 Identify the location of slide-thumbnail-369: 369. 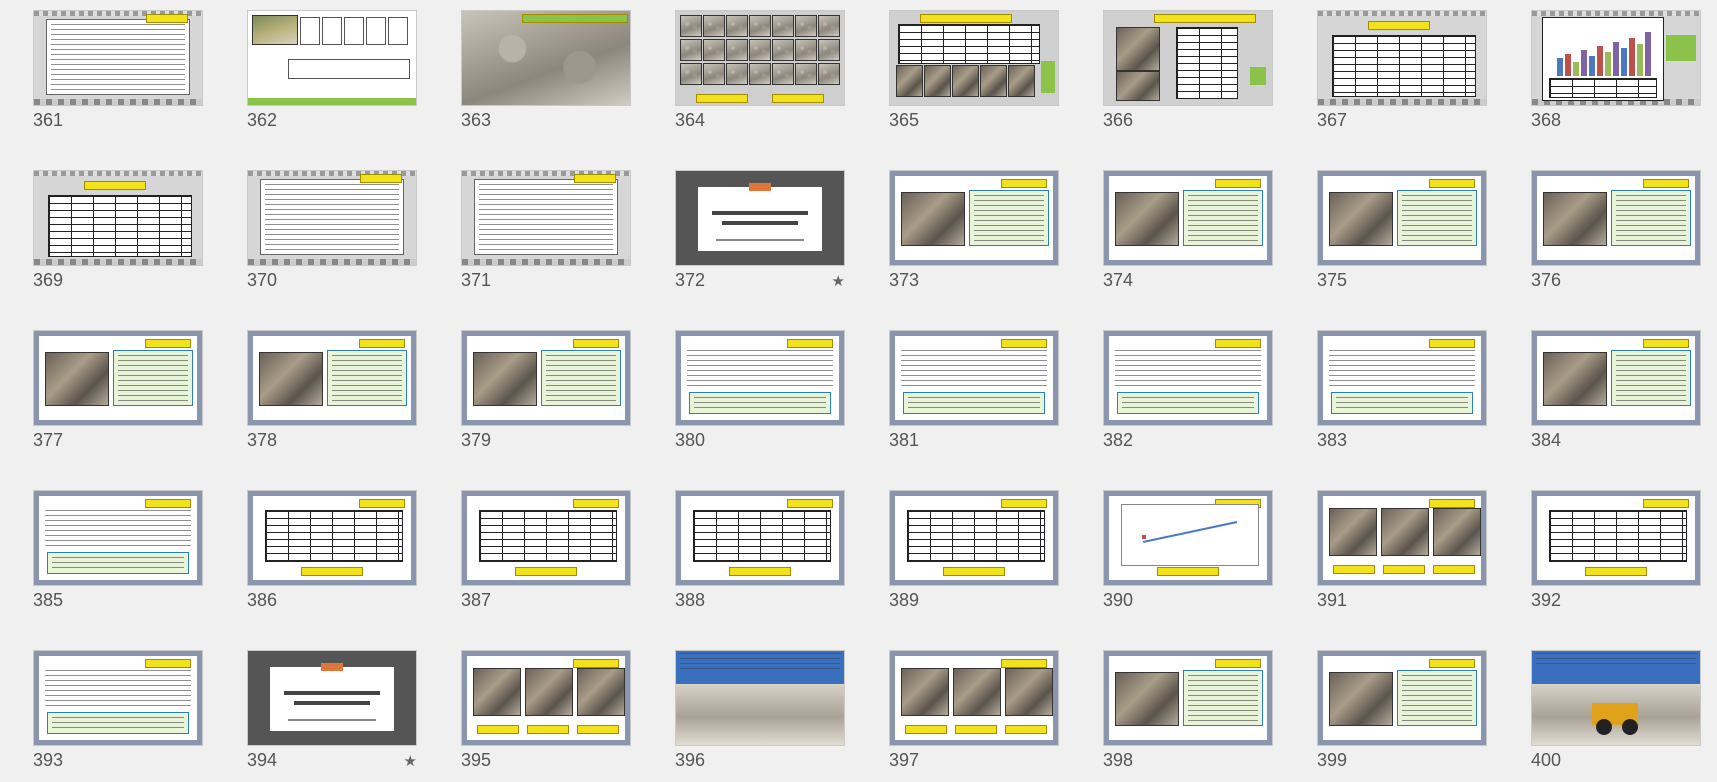
(119, 236).